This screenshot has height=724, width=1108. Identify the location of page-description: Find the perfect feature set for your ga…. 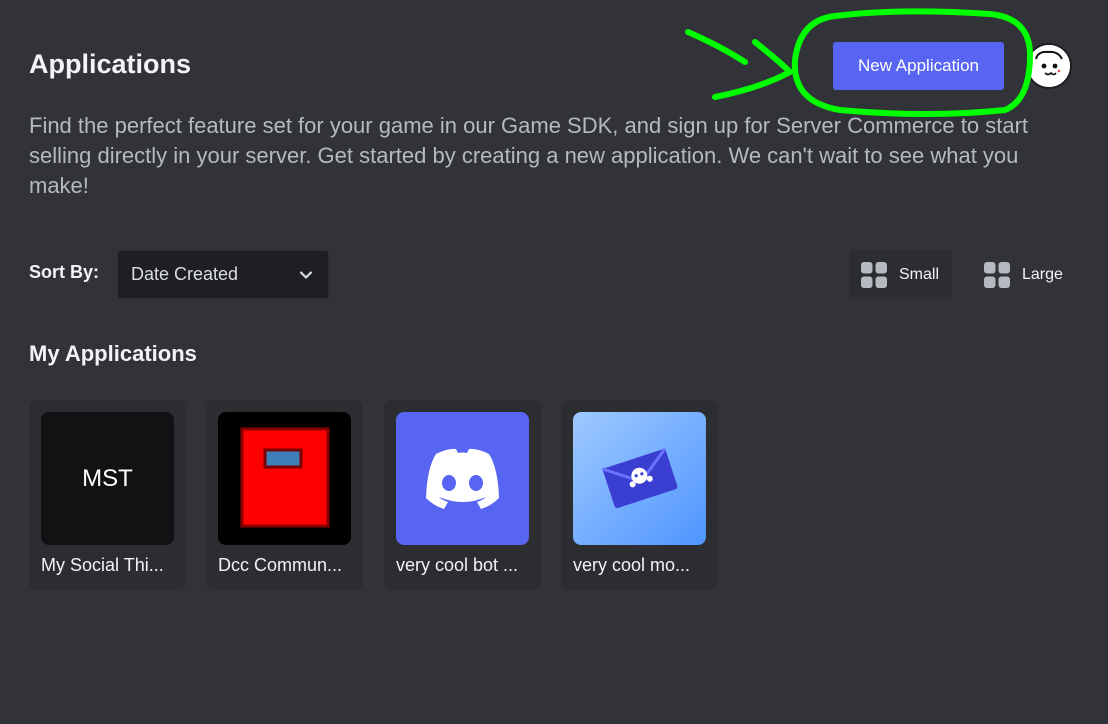
(529, 155).